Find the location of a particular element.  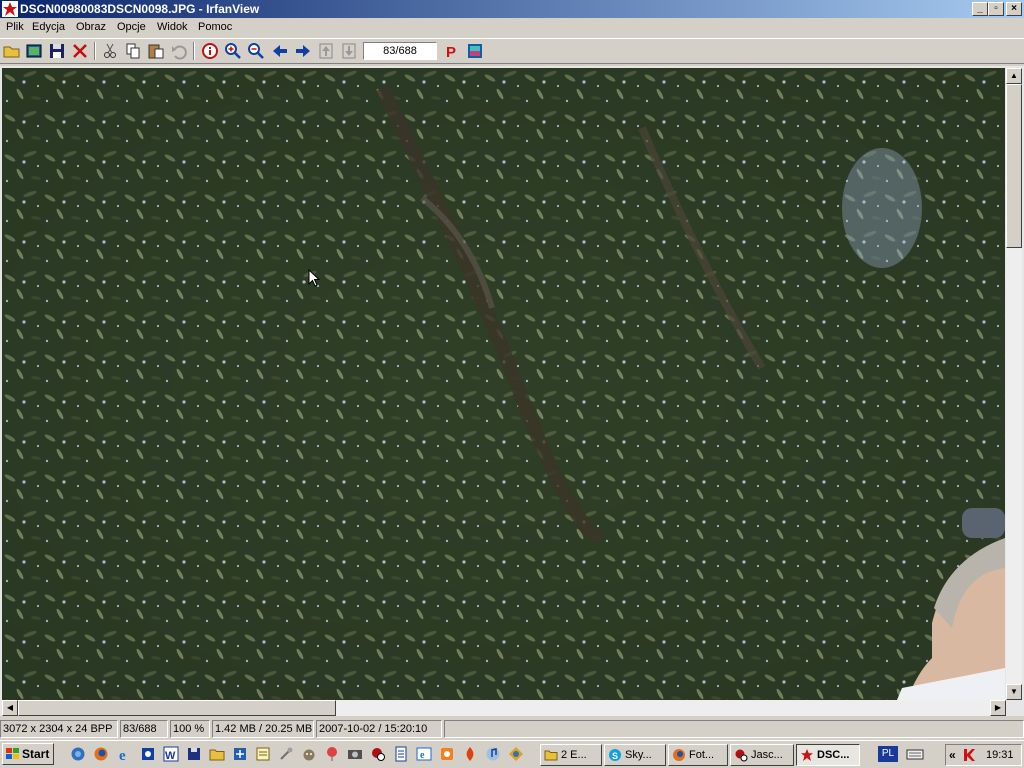

status-dimensions: 3072 x 2304 x 24 BPP is located at coordinates (59, 729).